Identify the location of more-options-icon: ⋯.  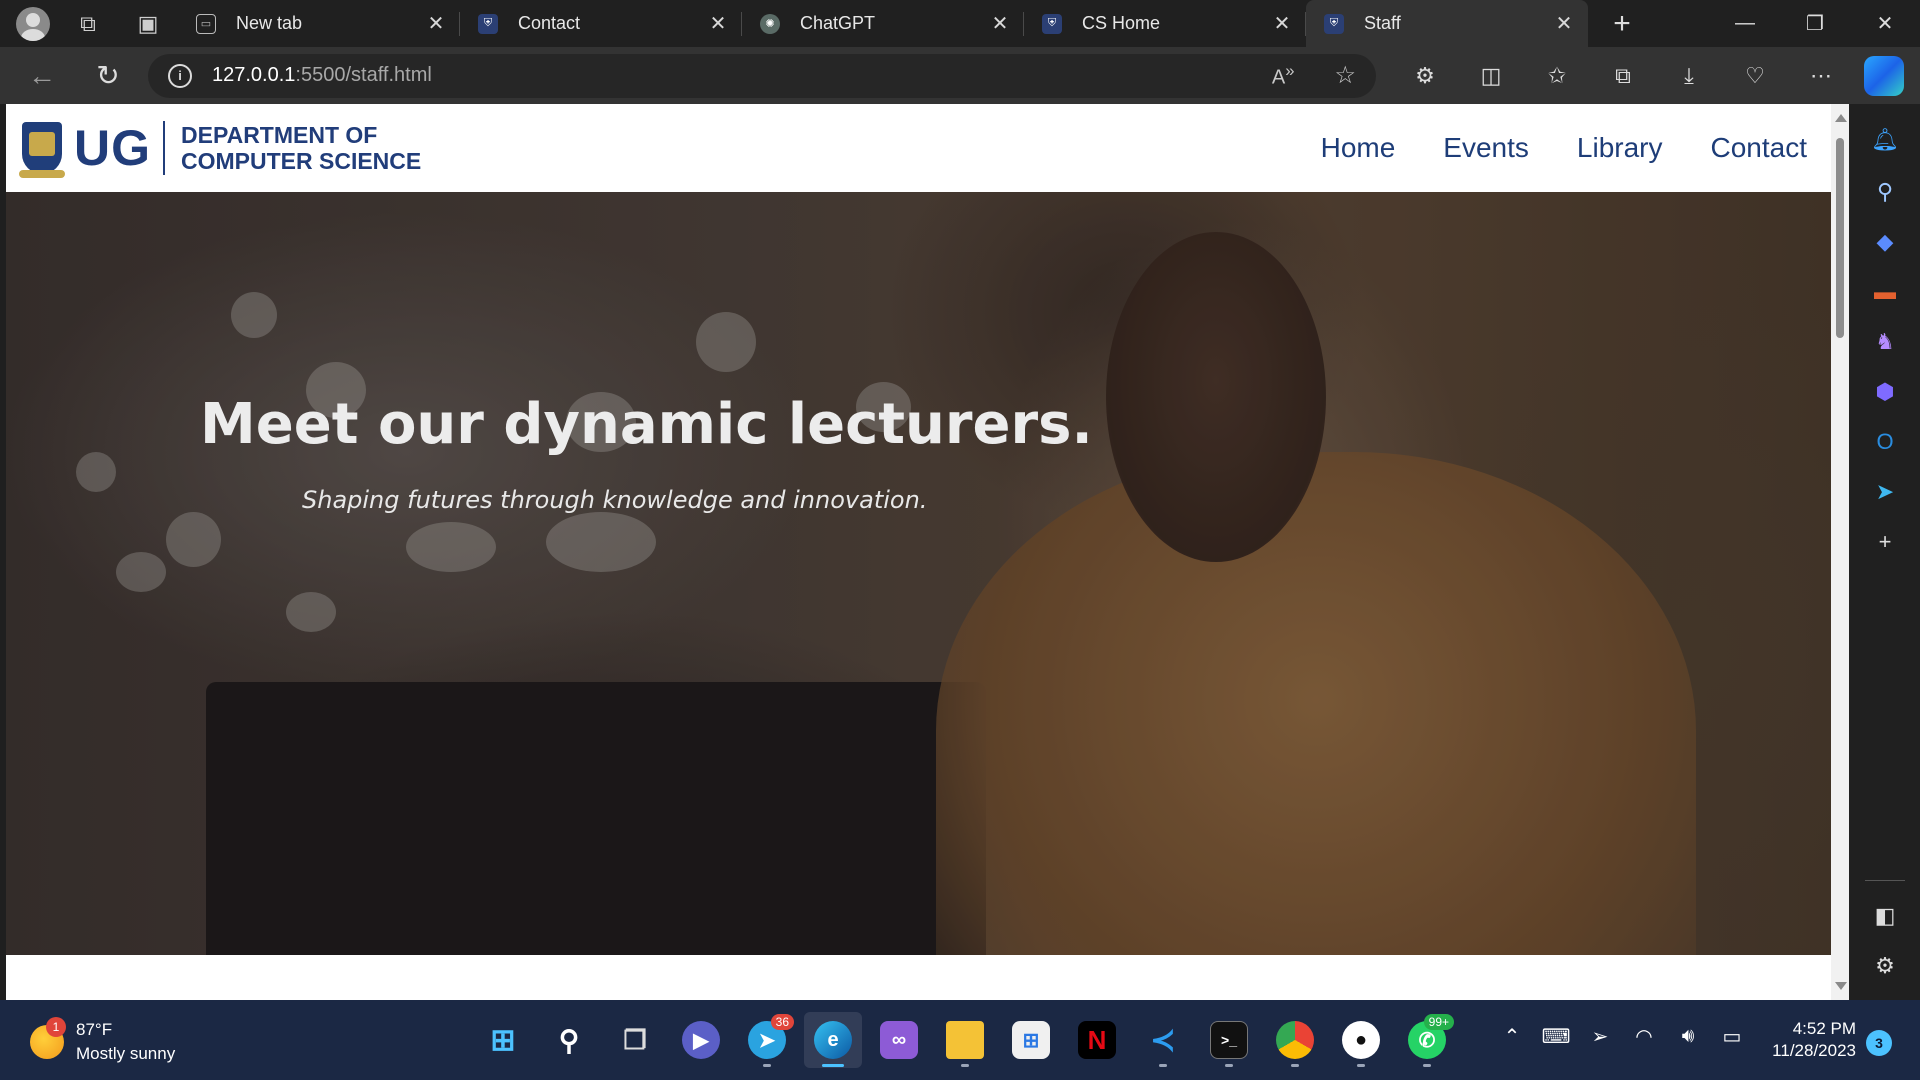
(1821, 76).